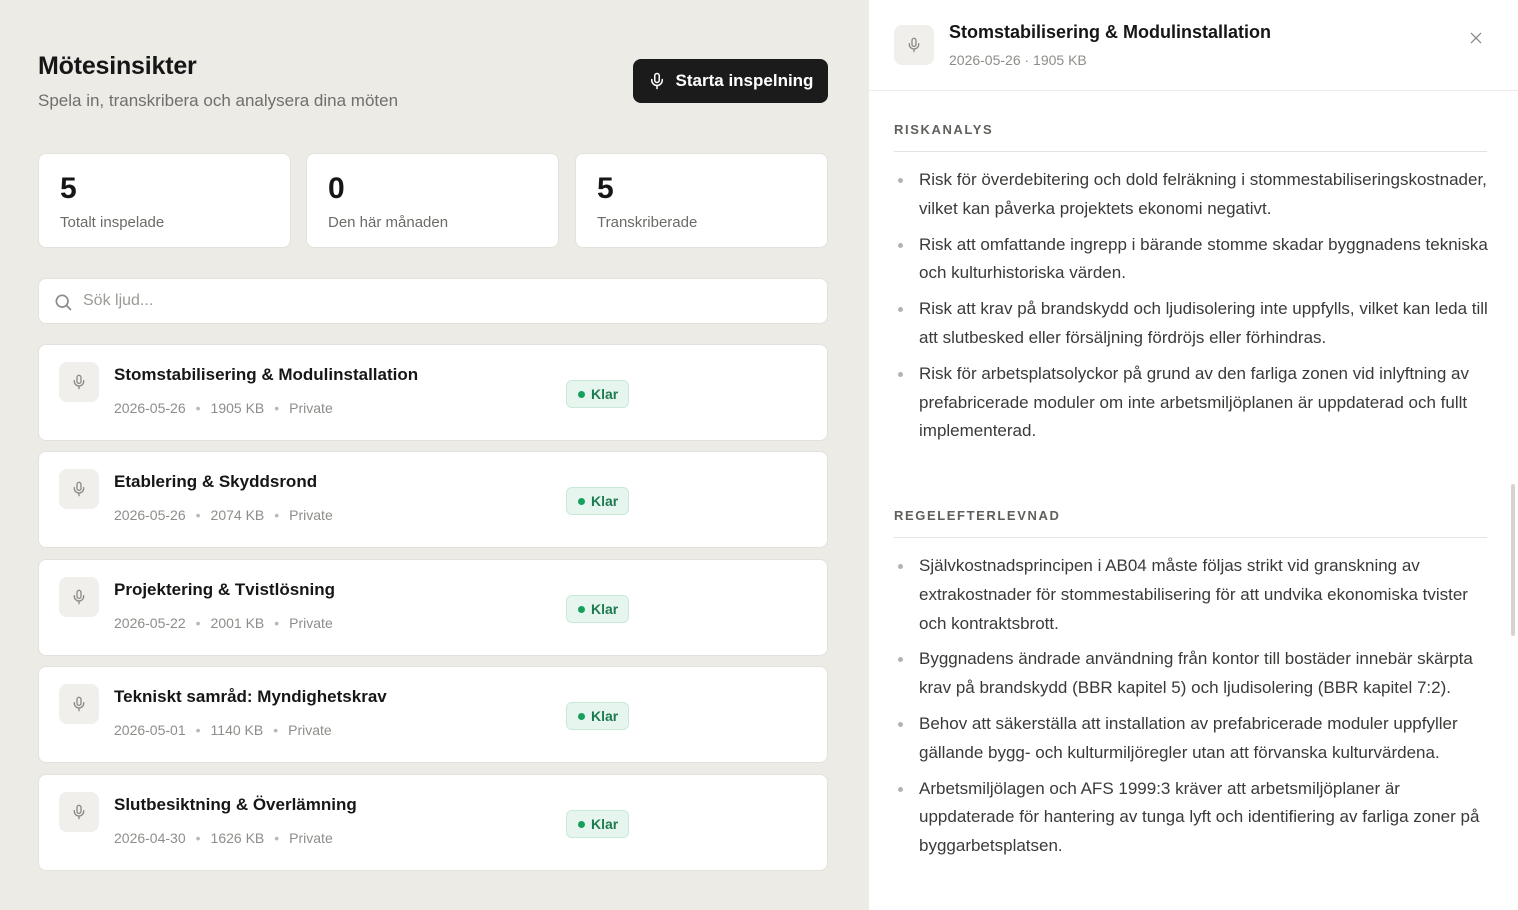  Describe the element at coordinates (225, 589) in the screenshot. I see `recording-title: Projektering & Tvistlösning` at that location.